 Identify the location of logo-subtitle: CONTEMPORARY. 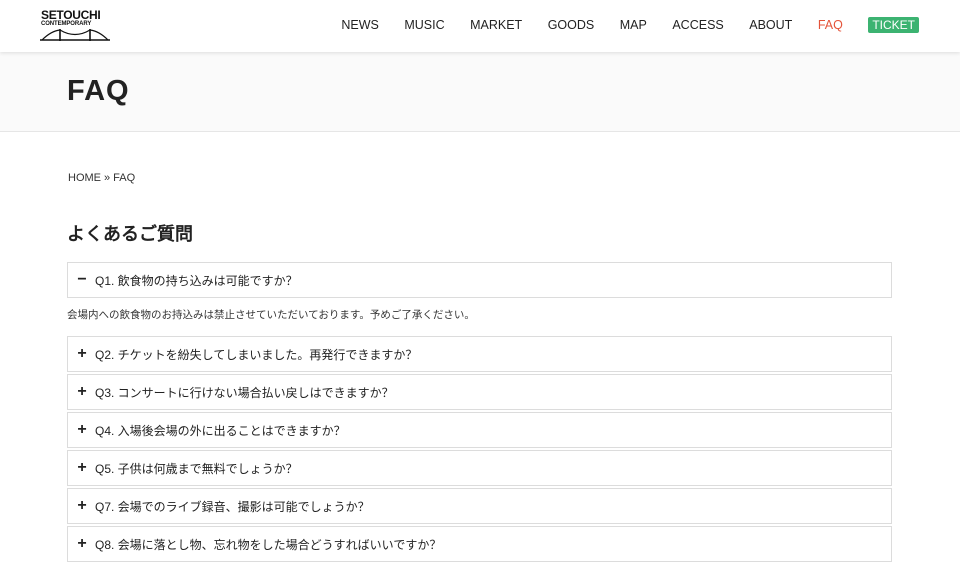
(66, 24).